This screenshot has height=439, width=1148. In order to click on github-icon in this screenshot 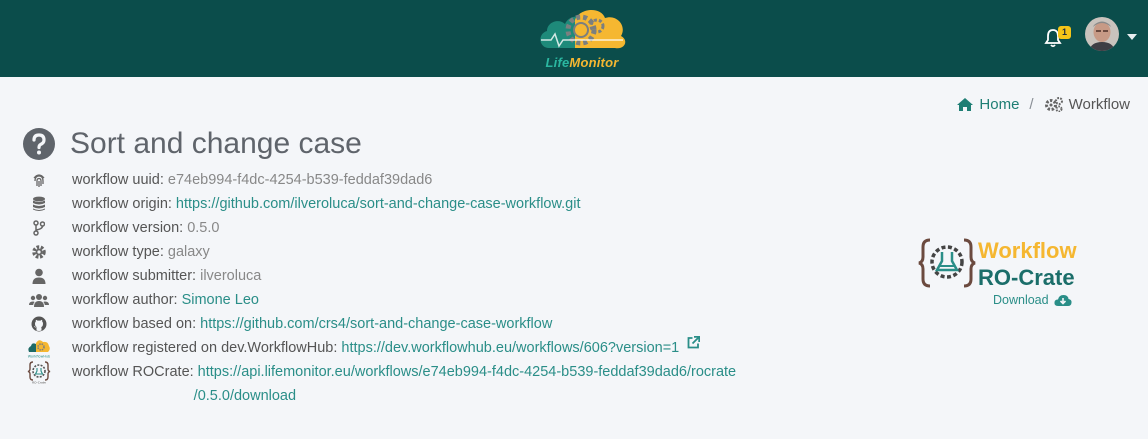, I will do `click(39, 324)`.